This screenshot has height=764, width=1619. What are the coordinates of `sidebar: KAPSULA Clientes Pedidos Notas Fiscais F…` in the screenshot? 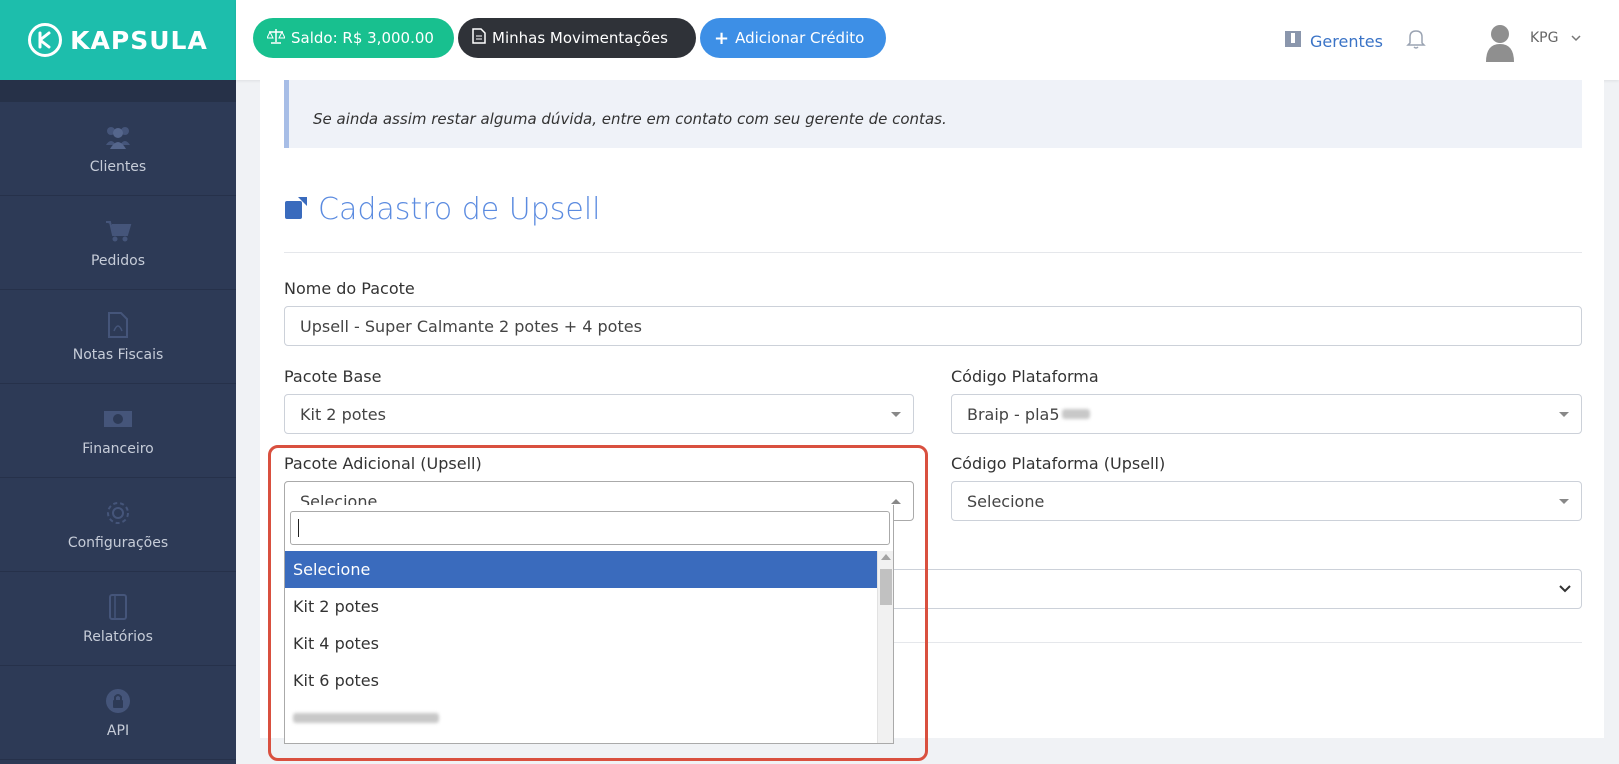 It's located at (118, 382).